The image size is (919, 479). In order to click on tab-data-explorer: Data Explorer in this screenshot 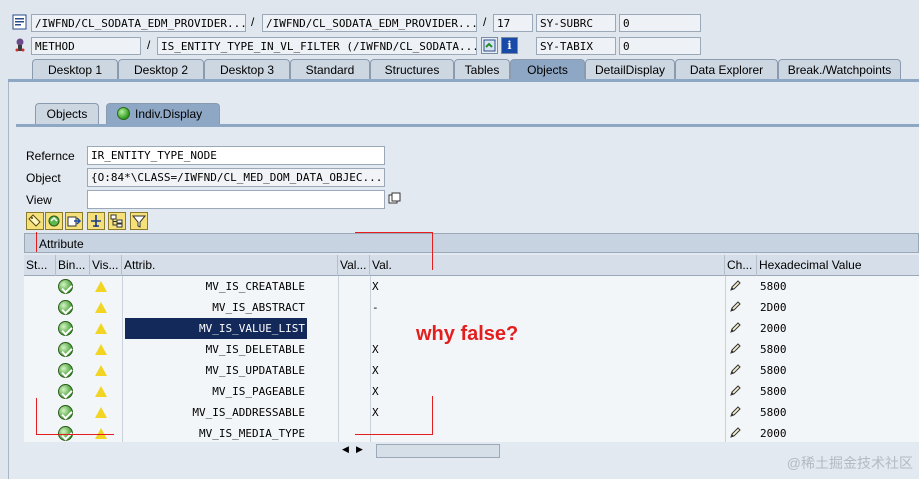, I will do `click(726, 69)`.